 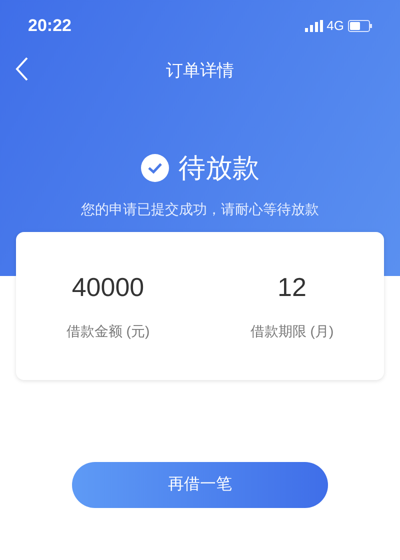 I want to click on loan-label: 借款金额 (元), so click(x=108, y=331).